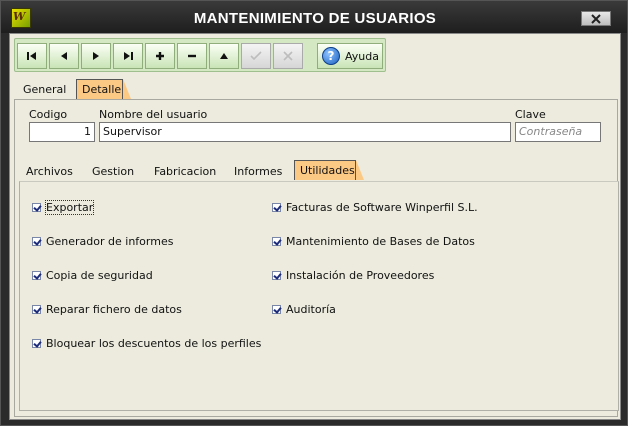 The width and height of the screenshot is (628, 426). What do you see at coordinates (331, 56) in the screenshot?
I see `help-icon: ?` at bounding box center [331, 56].